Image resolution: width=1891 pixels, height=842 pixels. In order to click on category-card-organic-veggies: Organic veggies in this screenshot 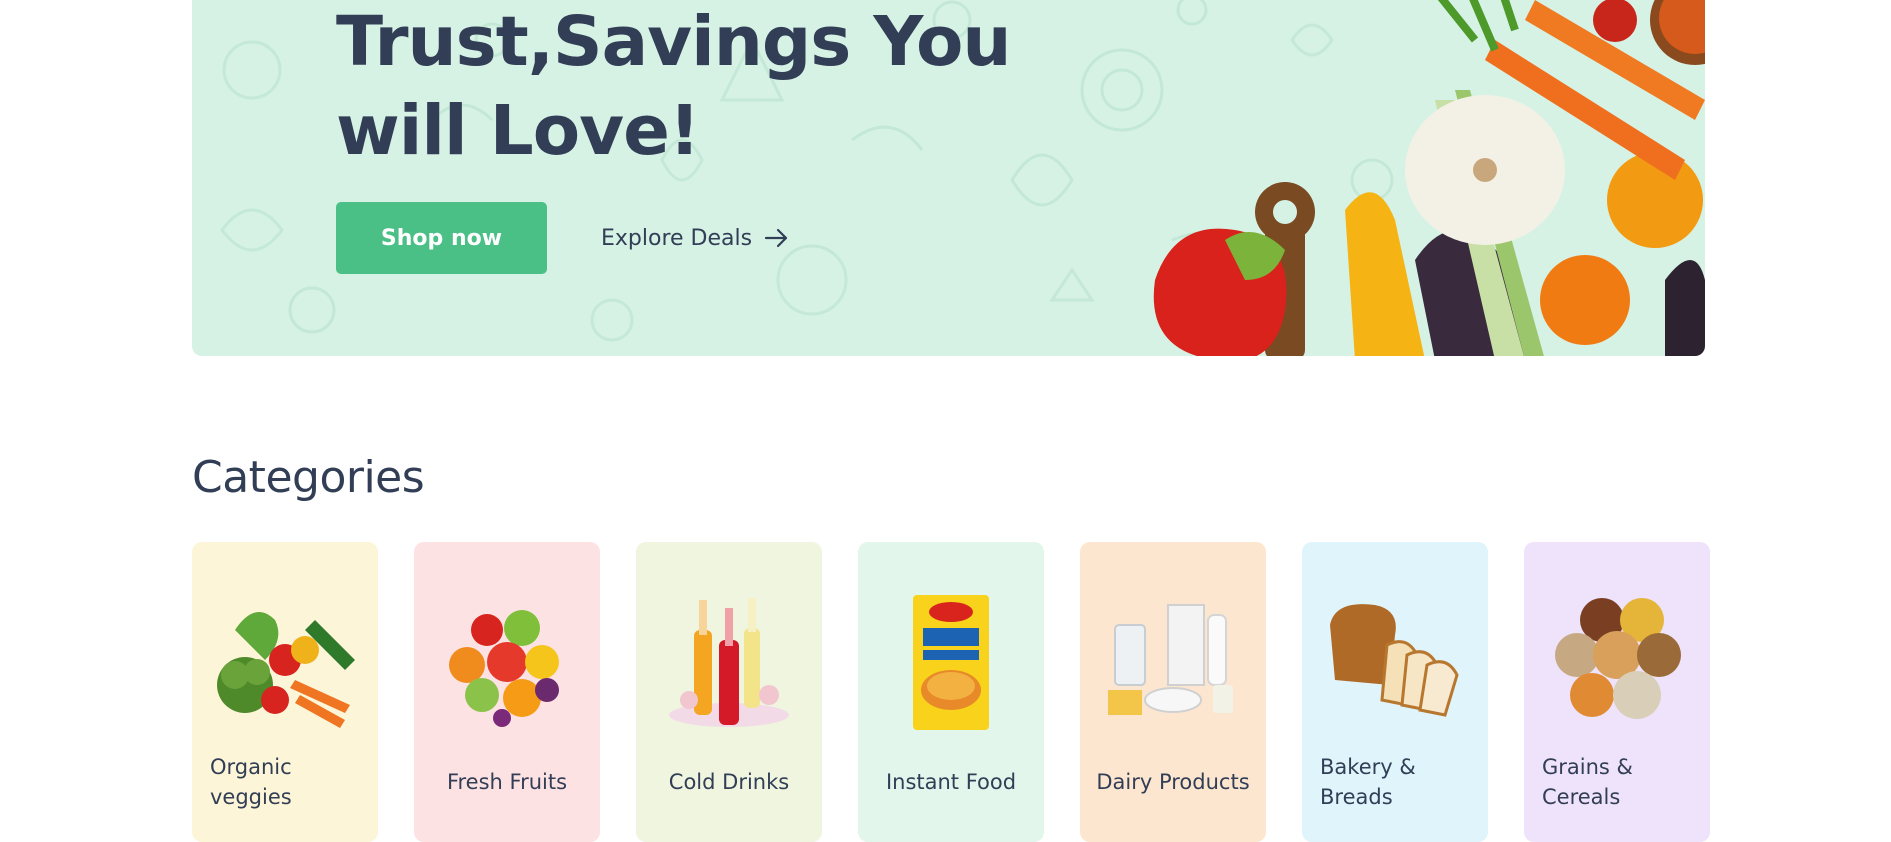, I will do `click(285, 692)`.